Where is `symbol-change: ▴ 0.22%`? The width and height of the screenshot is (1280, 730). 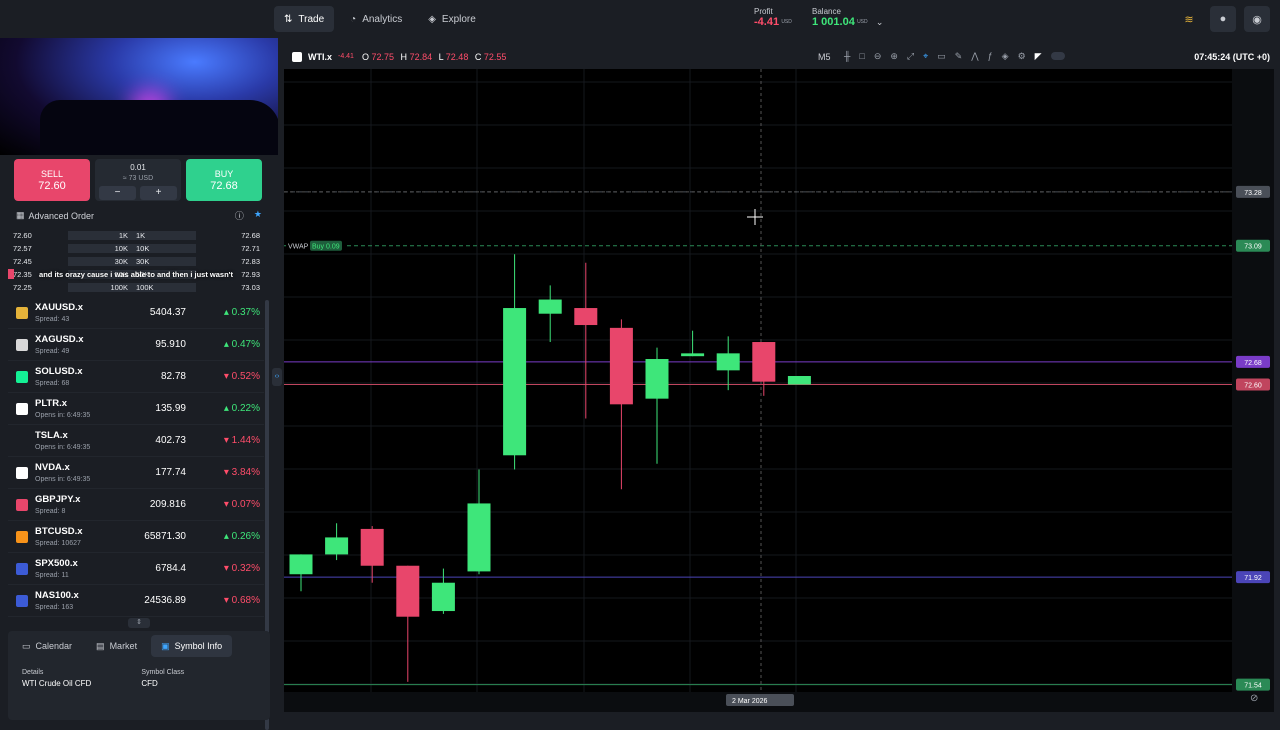 symbol-change: ▴ 0.22% is located at coordinates (242, 408).